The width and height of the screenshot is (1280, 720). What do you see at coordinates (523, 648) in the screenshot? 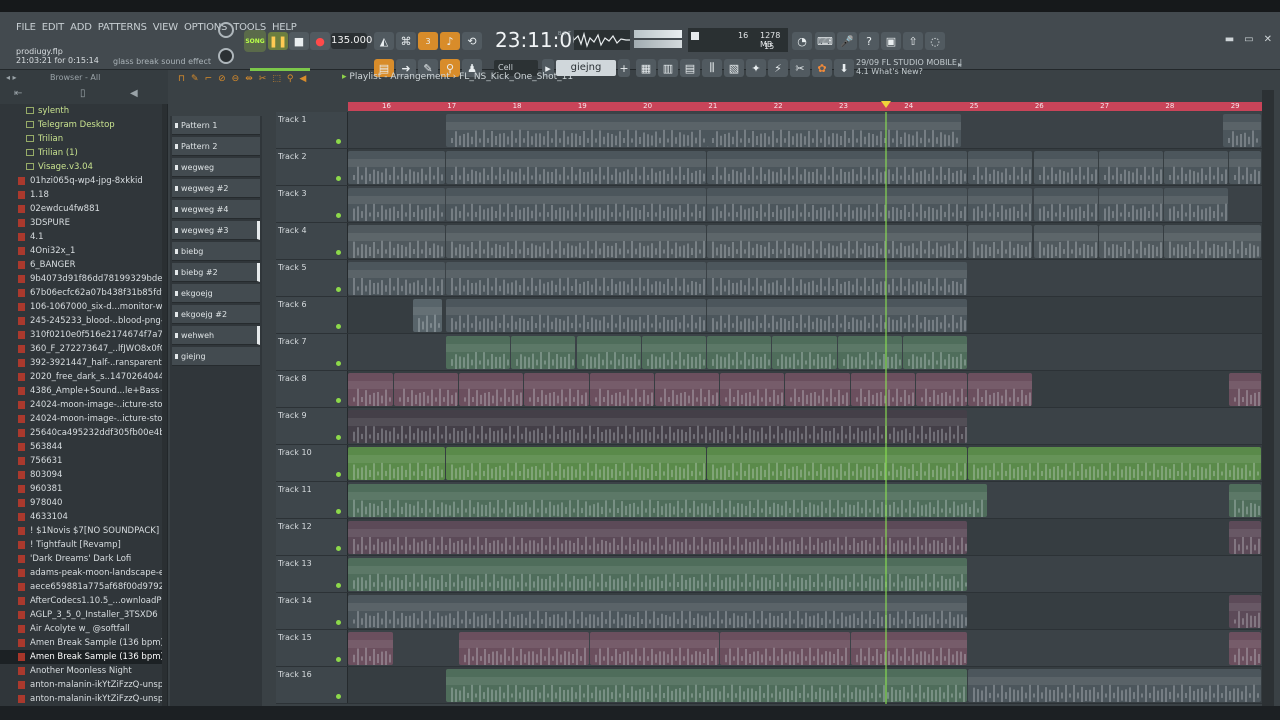
I see `playlist-clip: Crash Cymbal` at bounding box center [523, 648].